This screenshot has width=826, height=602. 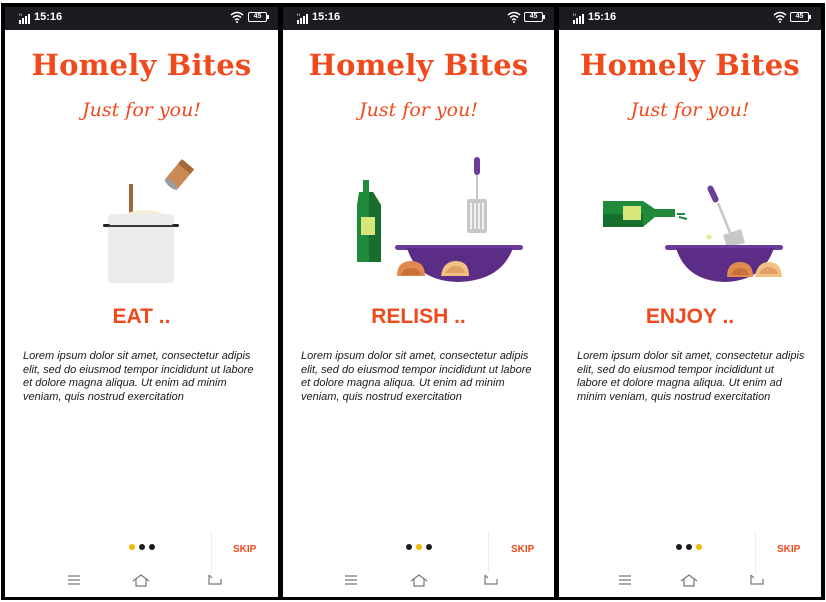 I want to click on onboarding-heading: EAT .., so click(x=141, y=316).